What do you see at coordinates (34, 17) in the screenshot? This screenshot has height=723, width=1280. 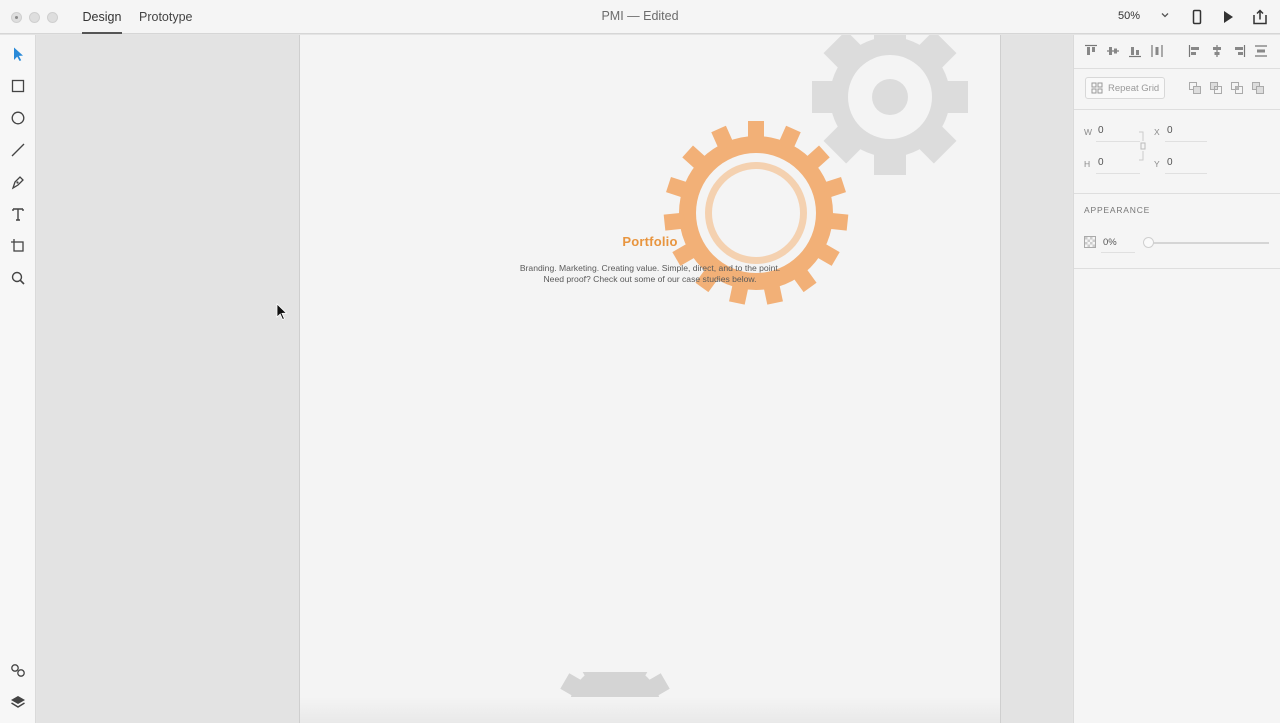 I see `minimize-window-button` at bounding box center [34, 17].